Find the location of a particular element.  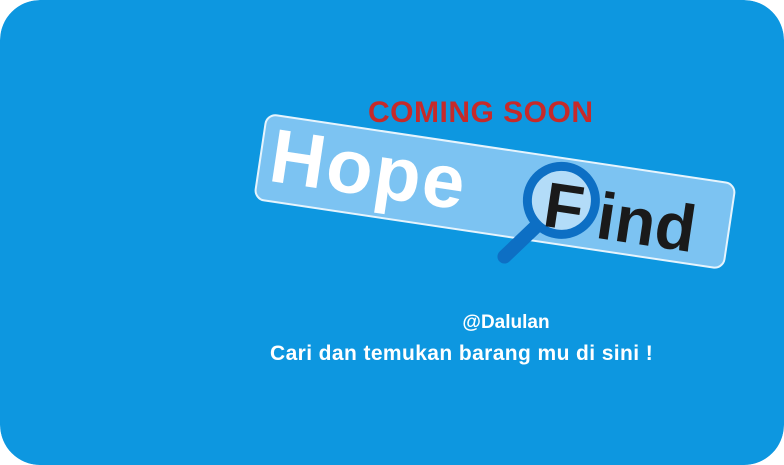

logo-word-ind: ind is located at coordinates (646, 222).